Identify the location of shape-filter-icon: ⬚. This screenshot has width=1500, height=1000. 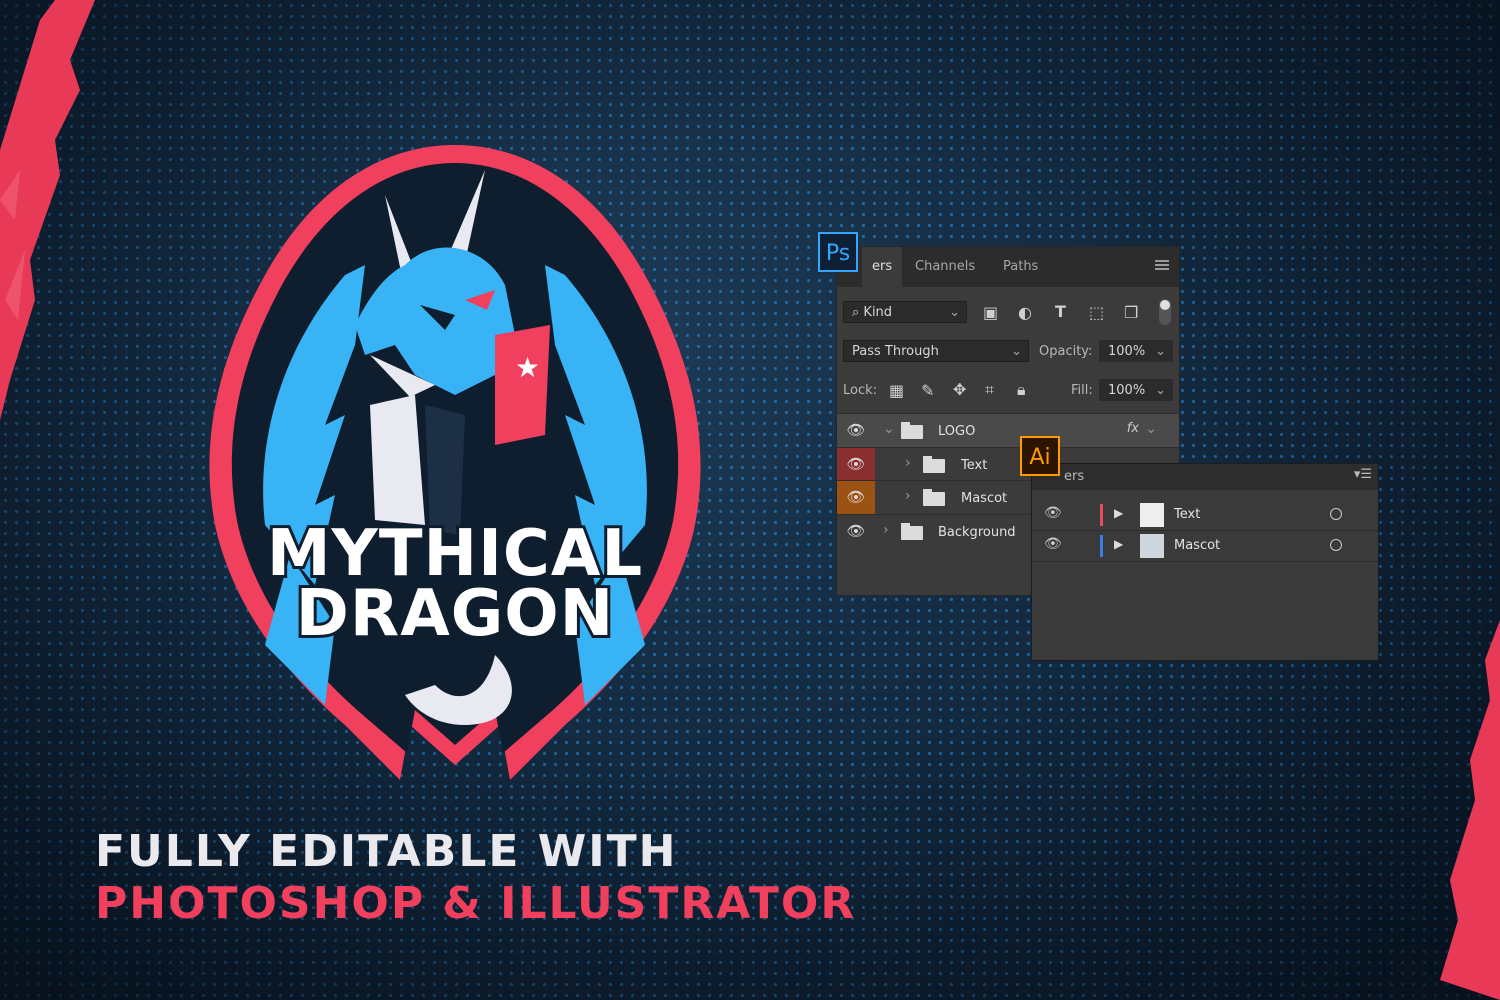
(1096, 312).